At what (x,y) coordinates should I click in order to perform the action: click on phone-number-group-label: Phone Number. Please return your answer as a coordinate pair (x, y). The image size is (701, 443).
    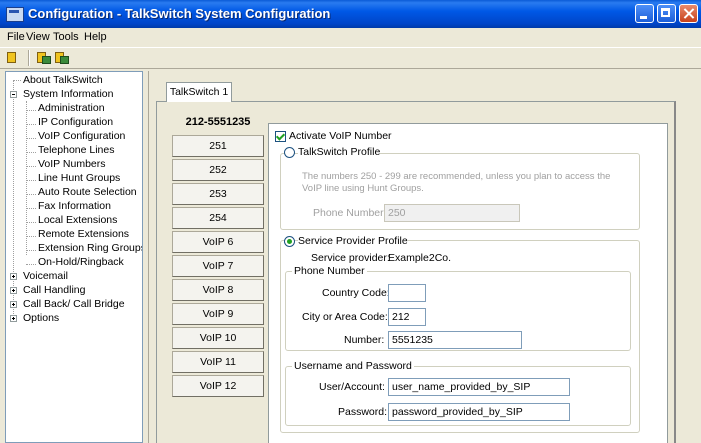
    Looking at the image, I should click on (329, 271).